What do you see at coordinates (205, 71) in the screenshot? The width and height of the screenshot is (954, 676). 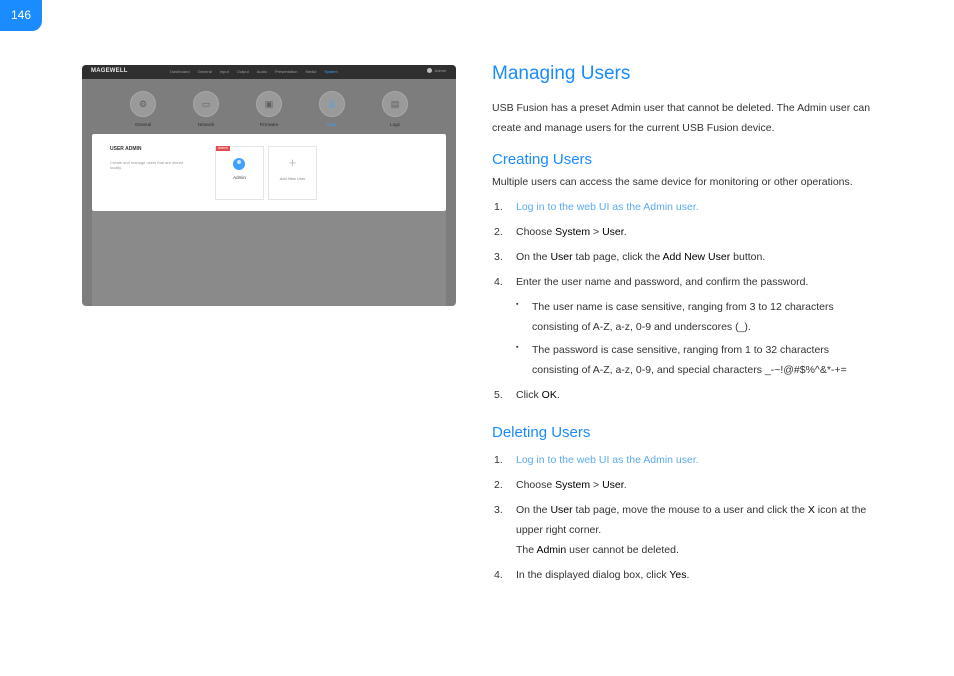 I see `nav-general: General` at bounding box center [205, 71].